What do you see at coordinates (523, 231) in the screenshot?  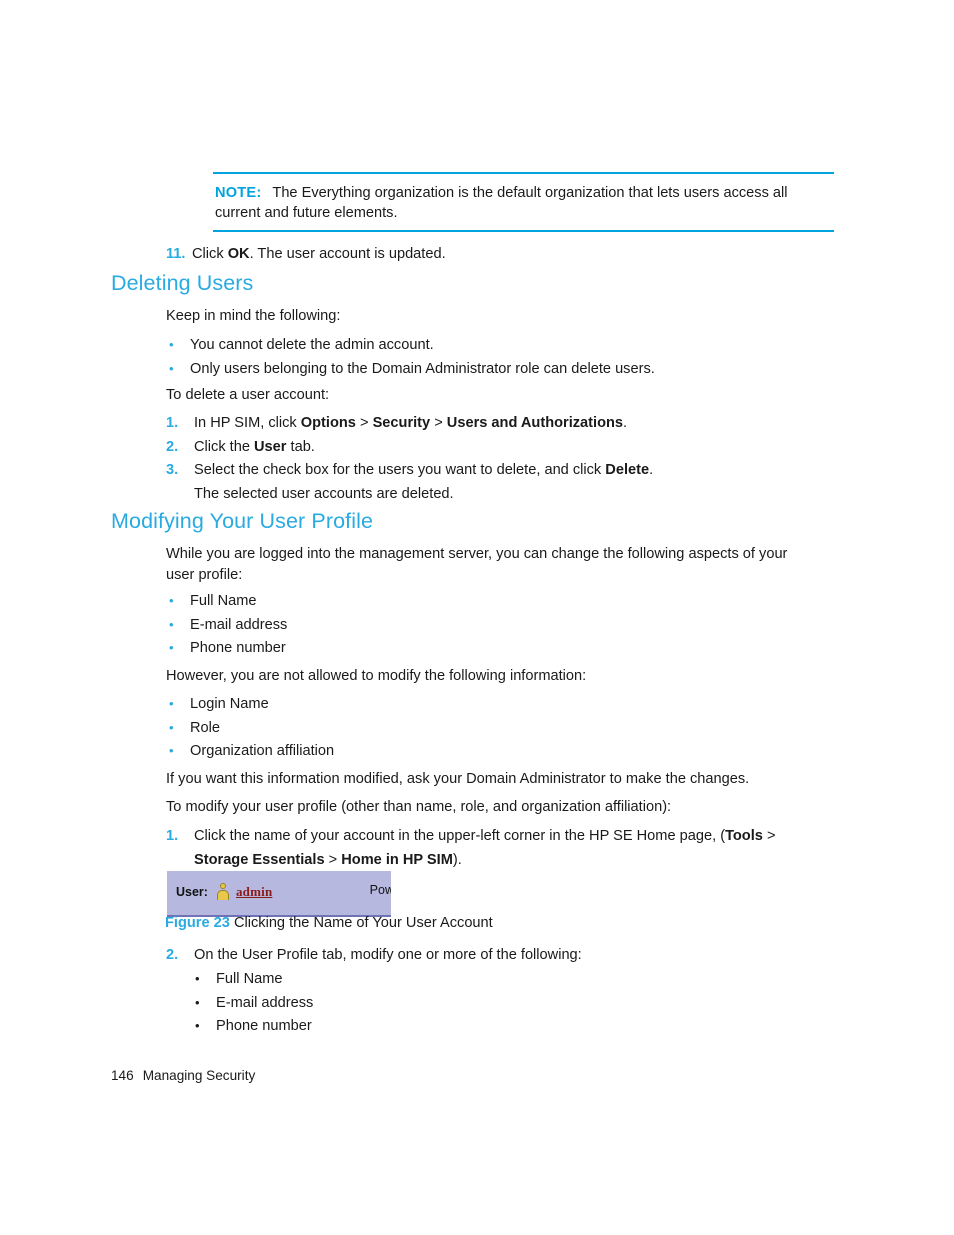 I see `note-bottom-rule` at bounding box center [523, 231].